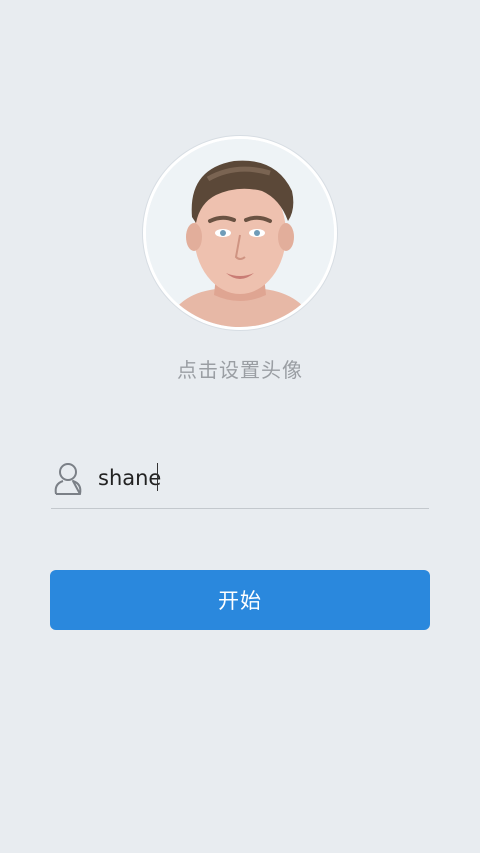  What do you see at coordinates (157, 477) in the screenshot?
I see `text-caret` at bounding box center [157, 477].